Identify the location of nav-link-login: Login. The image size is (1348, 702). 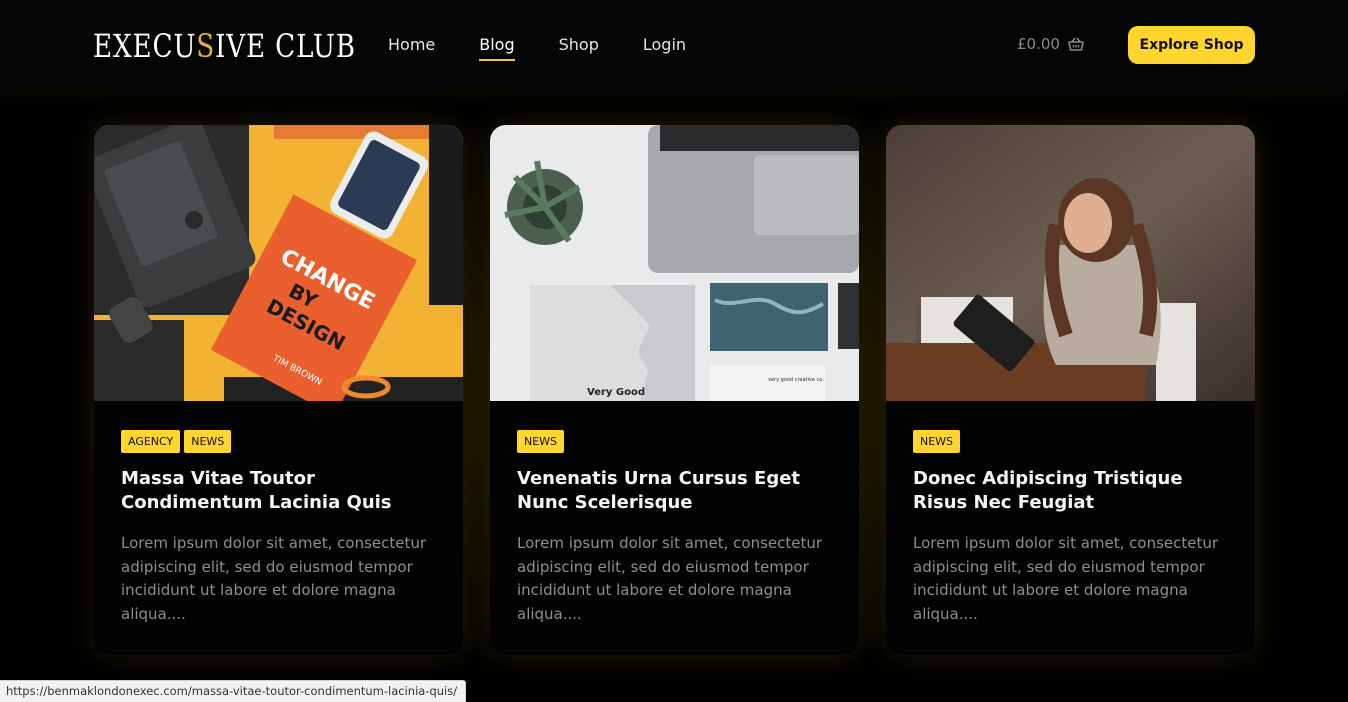
(664, 45).